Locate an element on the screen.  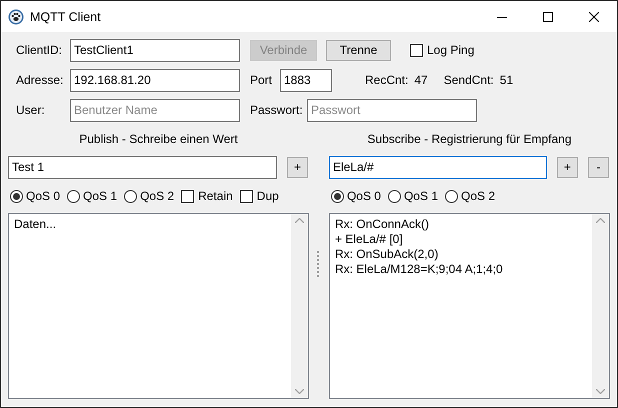
field-label: User: is located at coordinates (30, 110).